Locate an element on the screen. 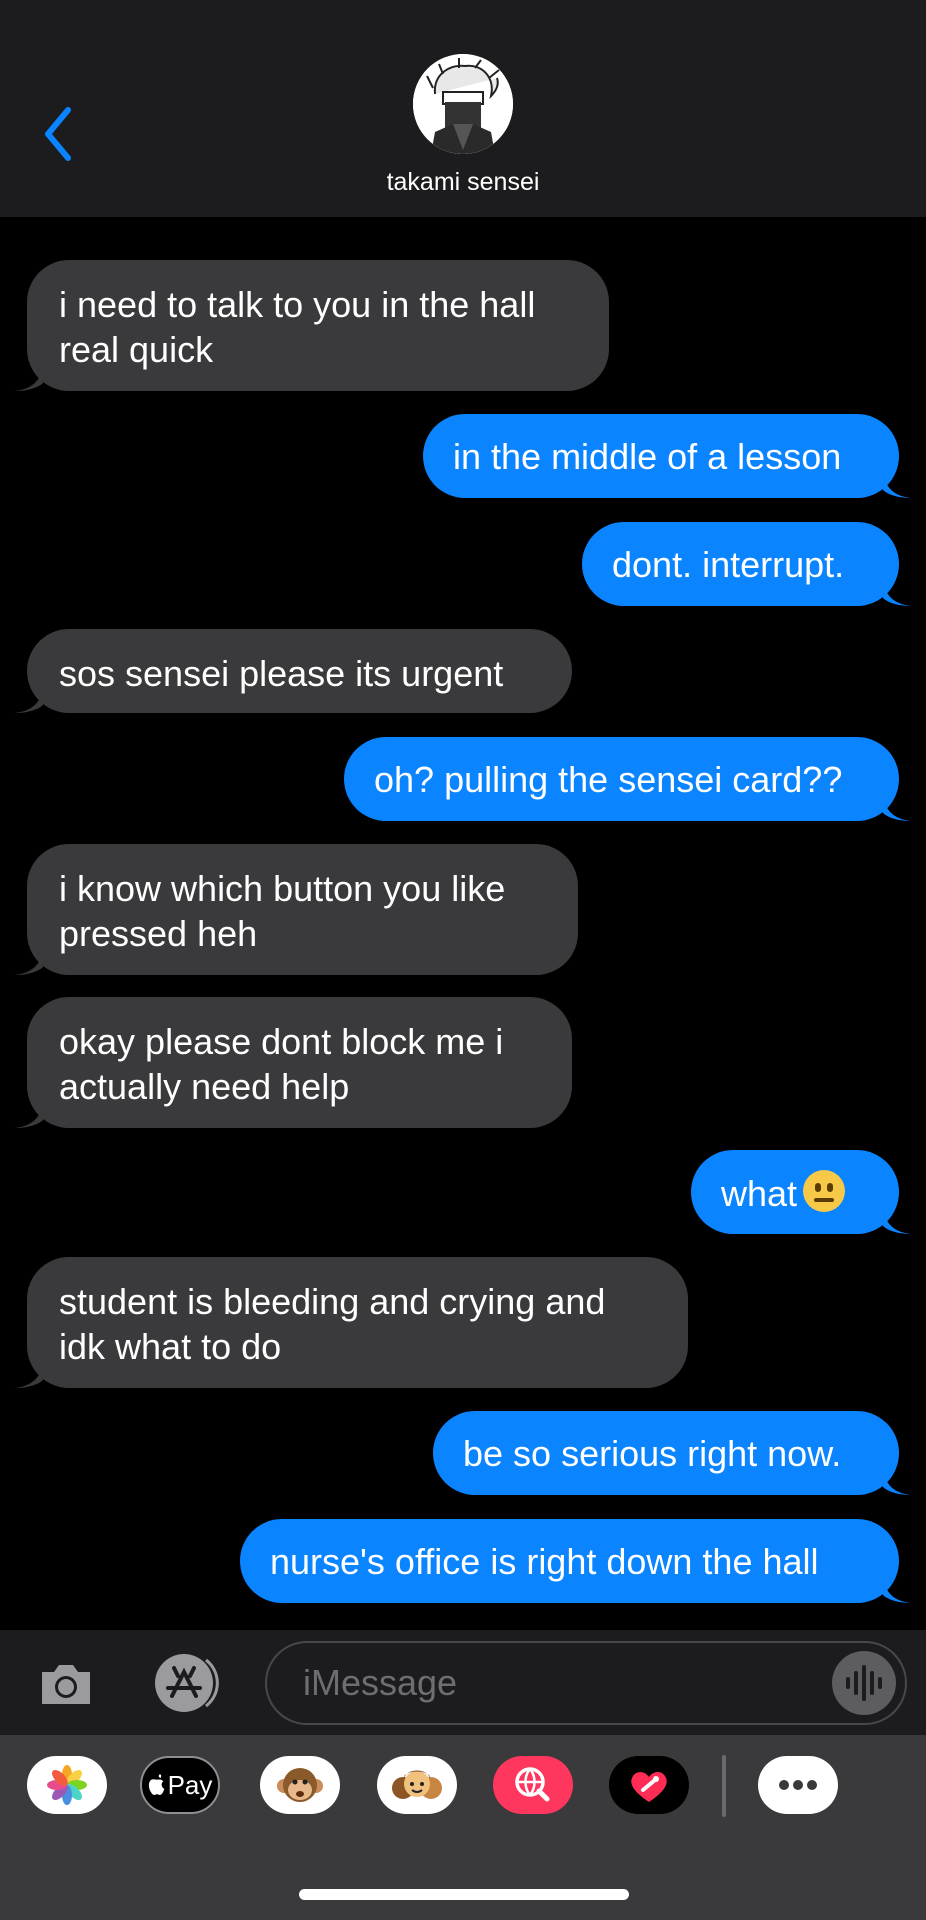 This screenshot has width=926, height=1920. audio-message-button is located at coordinates (864, 1683).